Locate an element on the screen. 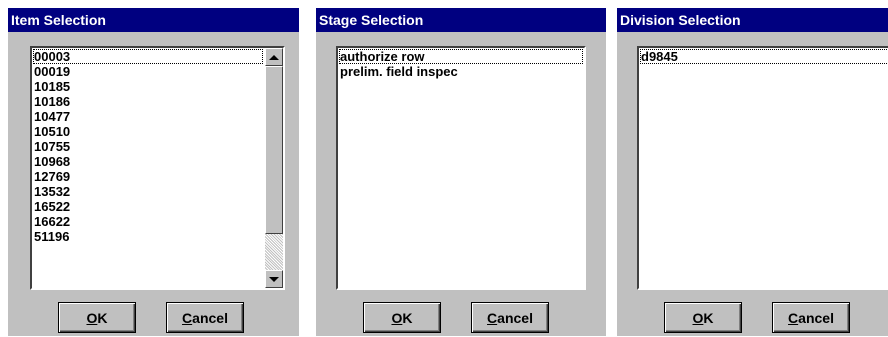  list-item: 10186 is located at coordinates (148, 101).